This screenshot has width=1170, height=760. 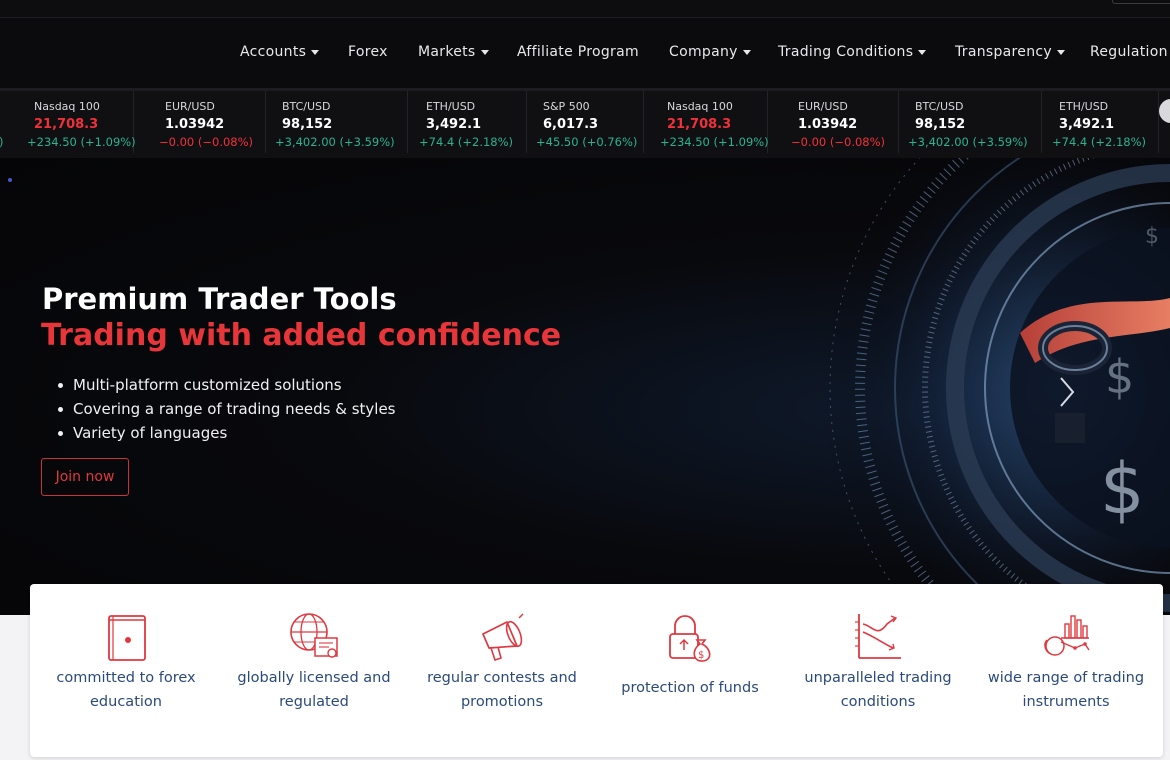 I want to click on nav-item-markets: Markets, so click(x=453, y=52).